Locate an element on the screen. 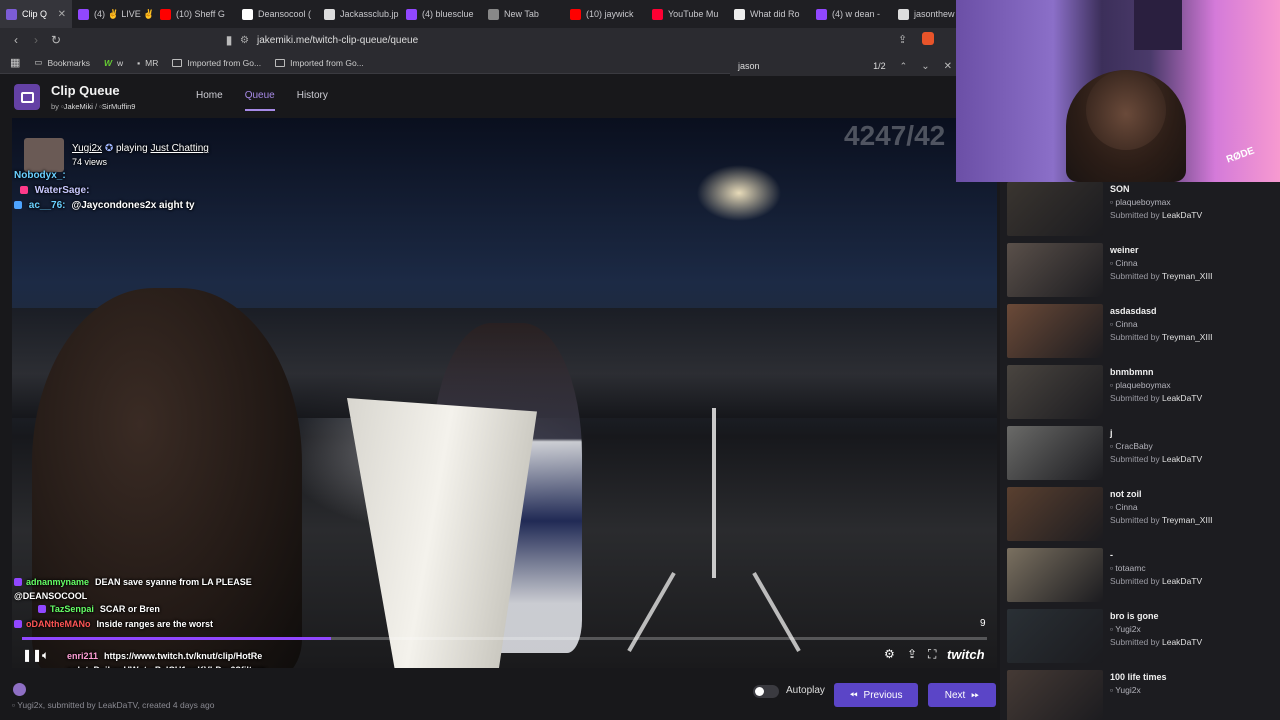  tab-close-icon: ✕ is located at coordinates (62, 14).